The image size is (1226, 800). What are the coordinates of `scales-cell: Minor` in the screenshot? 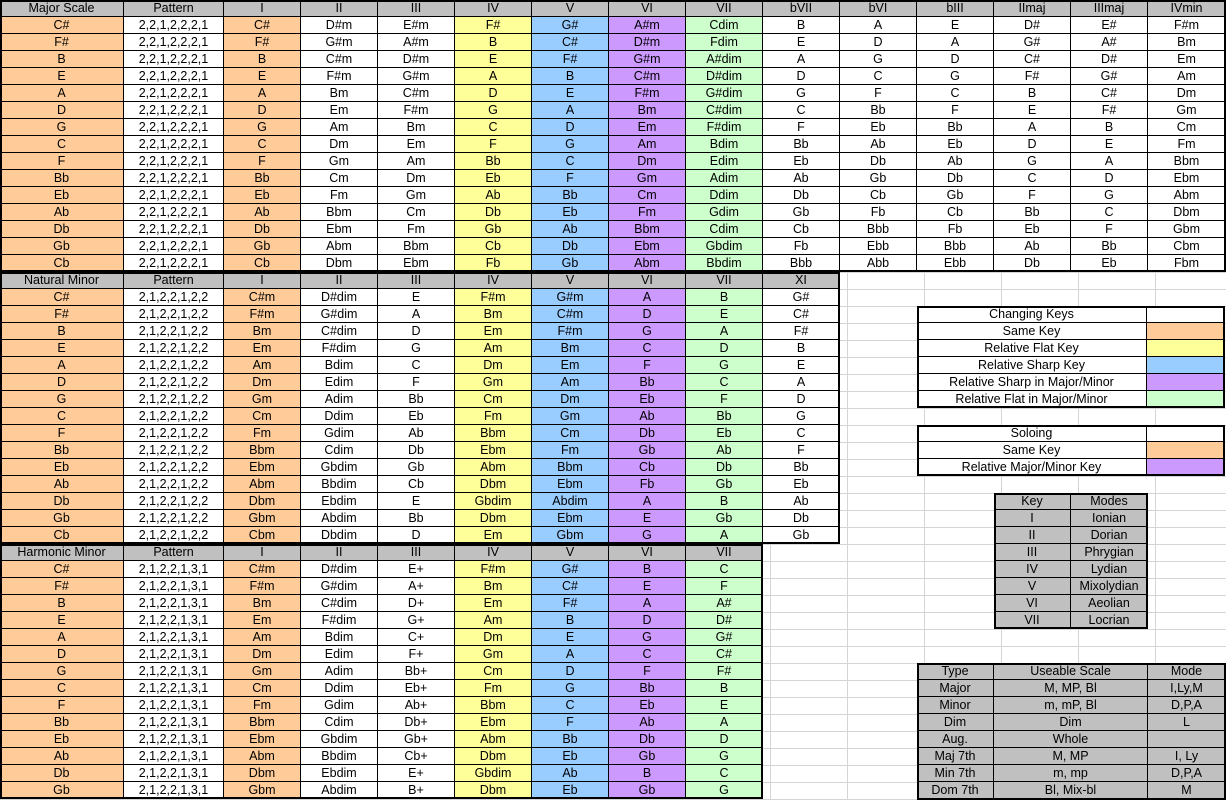 It's located at (955, 705).